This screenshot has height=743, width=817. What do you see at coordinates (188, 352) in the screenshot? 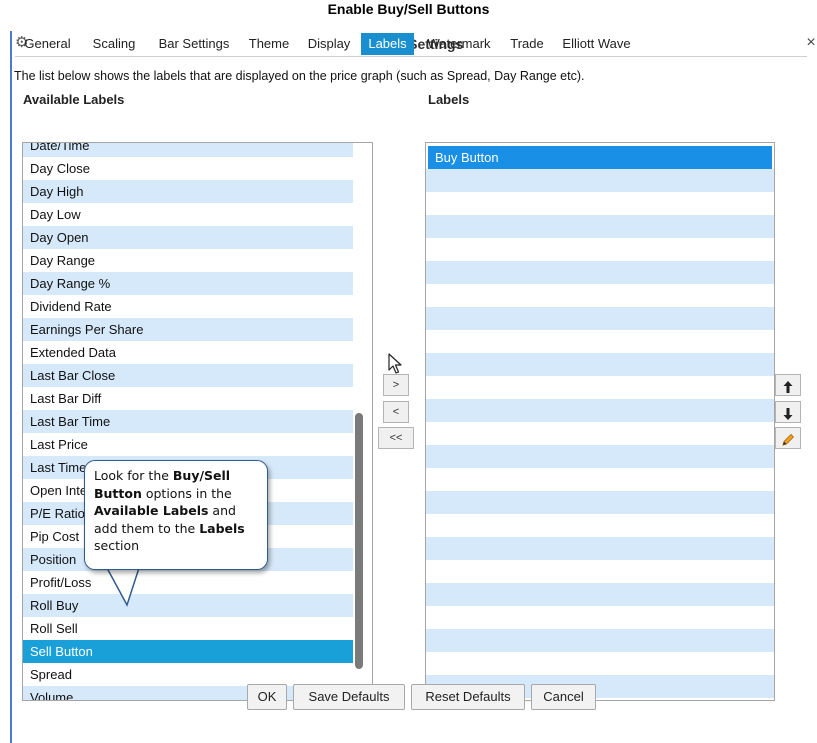
I see `list-item: Extended Data` at bounding box center [188, 352].